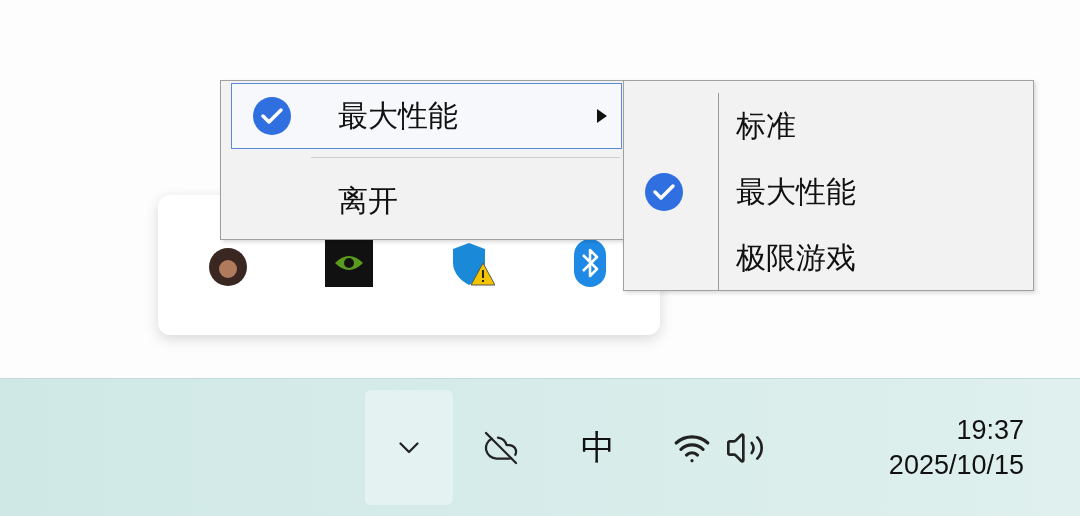 The image size is (1080, 516). What do you see at coordinates (368, 200) in the screenshot?
I see `menu-item-label: 离开` at bounding box center [368, 200].